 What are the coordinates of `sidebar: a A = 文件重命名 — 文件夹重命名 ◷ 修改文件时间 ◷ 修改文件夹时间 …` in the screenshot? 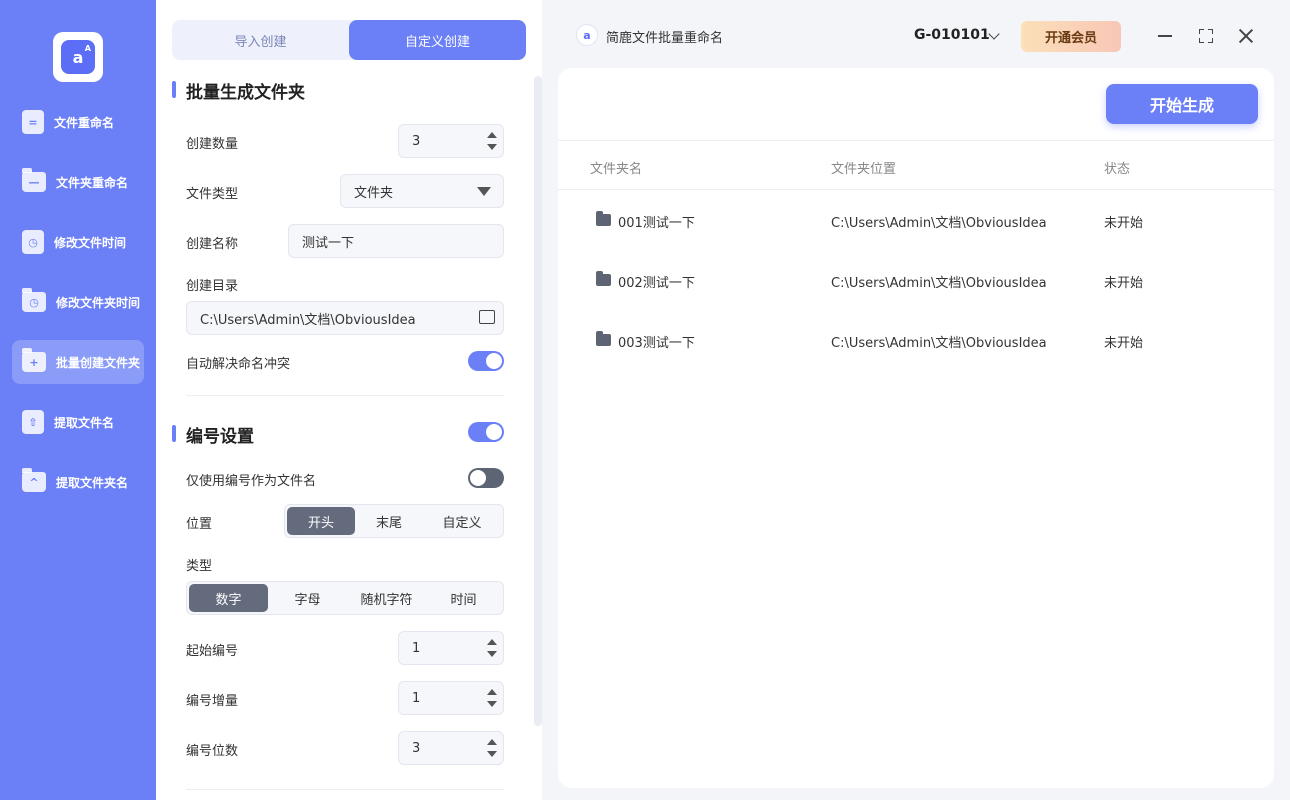 It's located at (78, 400).